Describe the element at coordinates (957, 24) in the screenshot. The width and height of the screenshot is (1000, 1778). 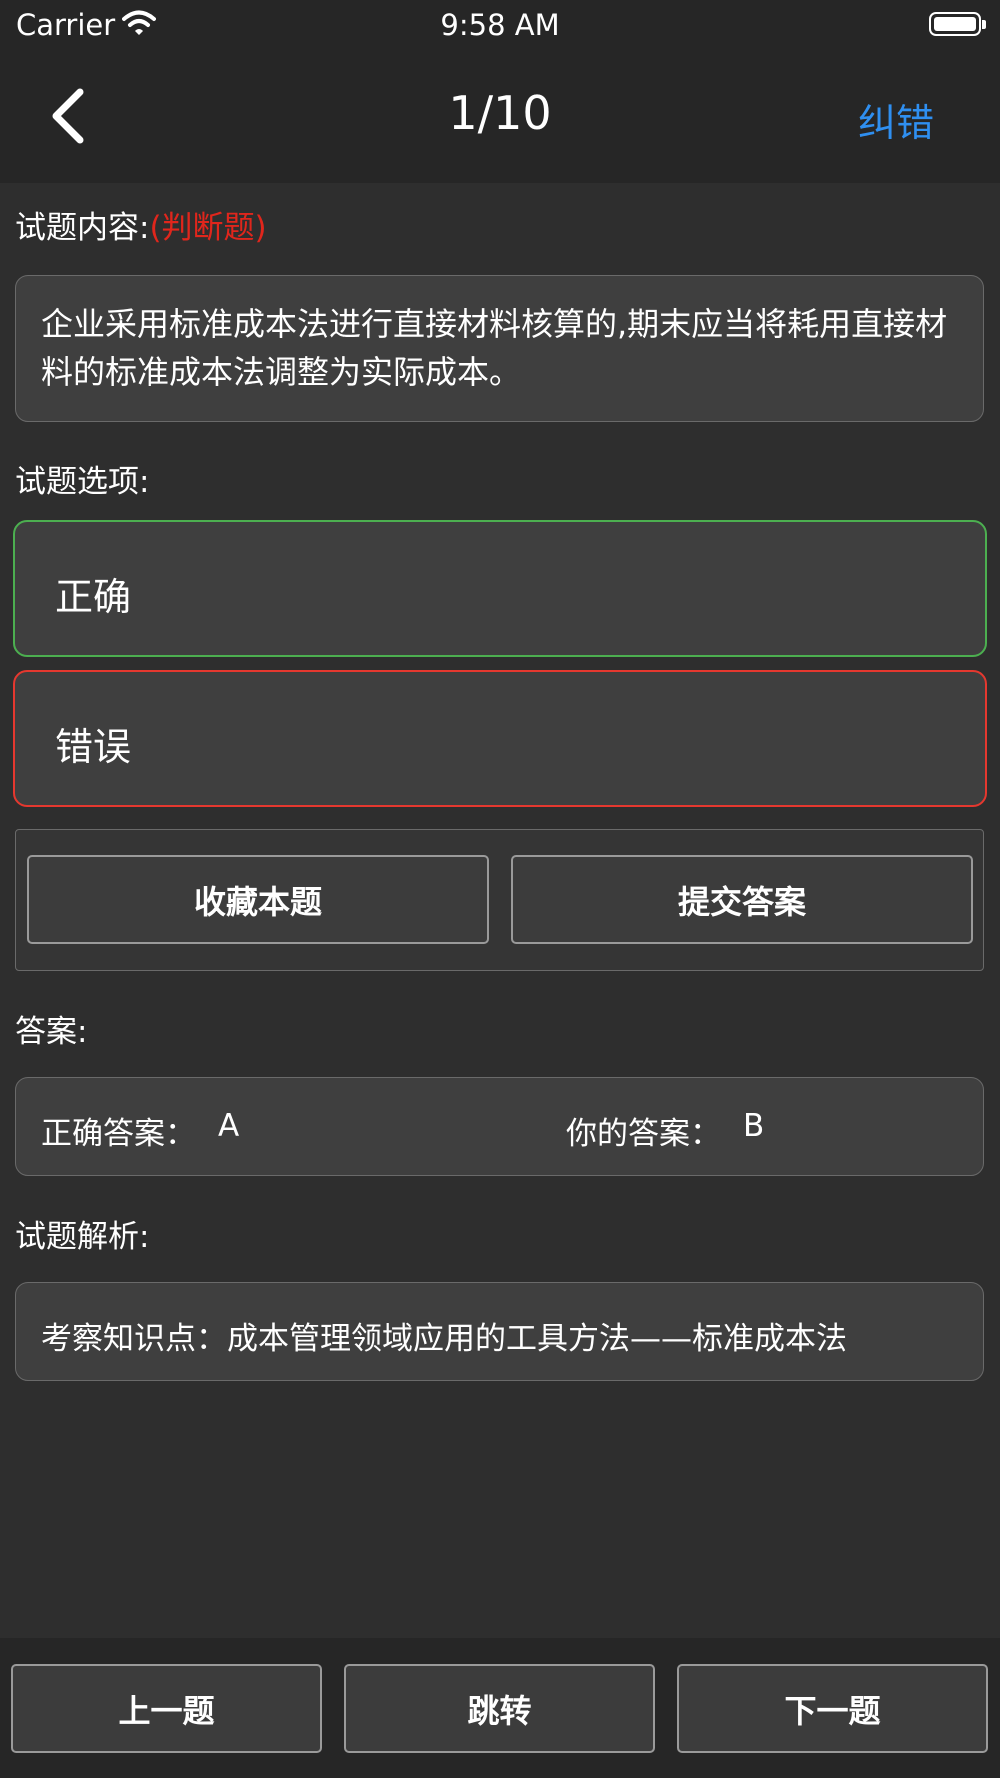
I see `battery-icon` at that location.